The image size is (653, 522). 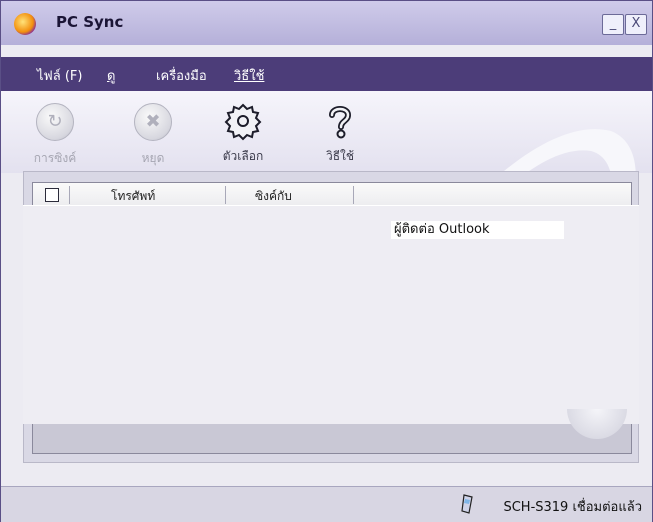 I want to click on help-button: วิธีใช้, so click(x=340, y=133).